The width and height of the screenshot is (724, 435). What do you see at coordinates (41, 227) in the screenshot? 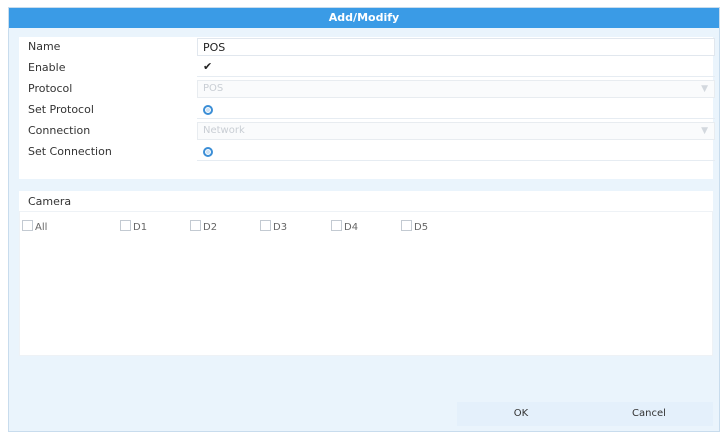
I see `camera-item-label: All` at bounding box center [41, 227].